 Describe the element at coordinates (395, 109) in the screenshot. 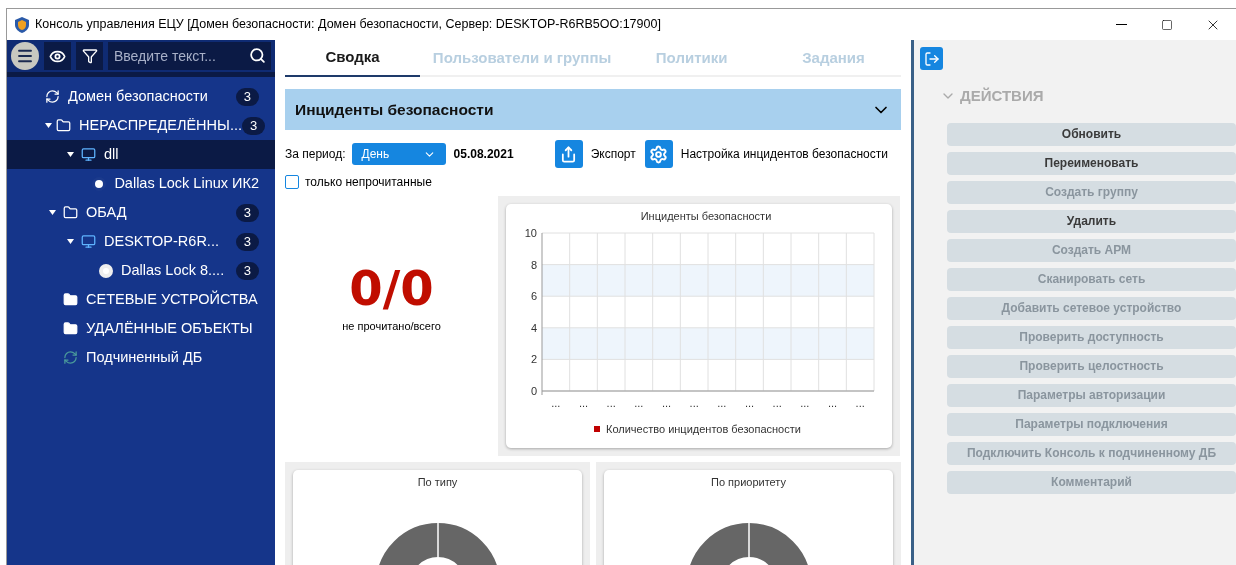

I see `section-title: Инциденты безопасности` at that location.